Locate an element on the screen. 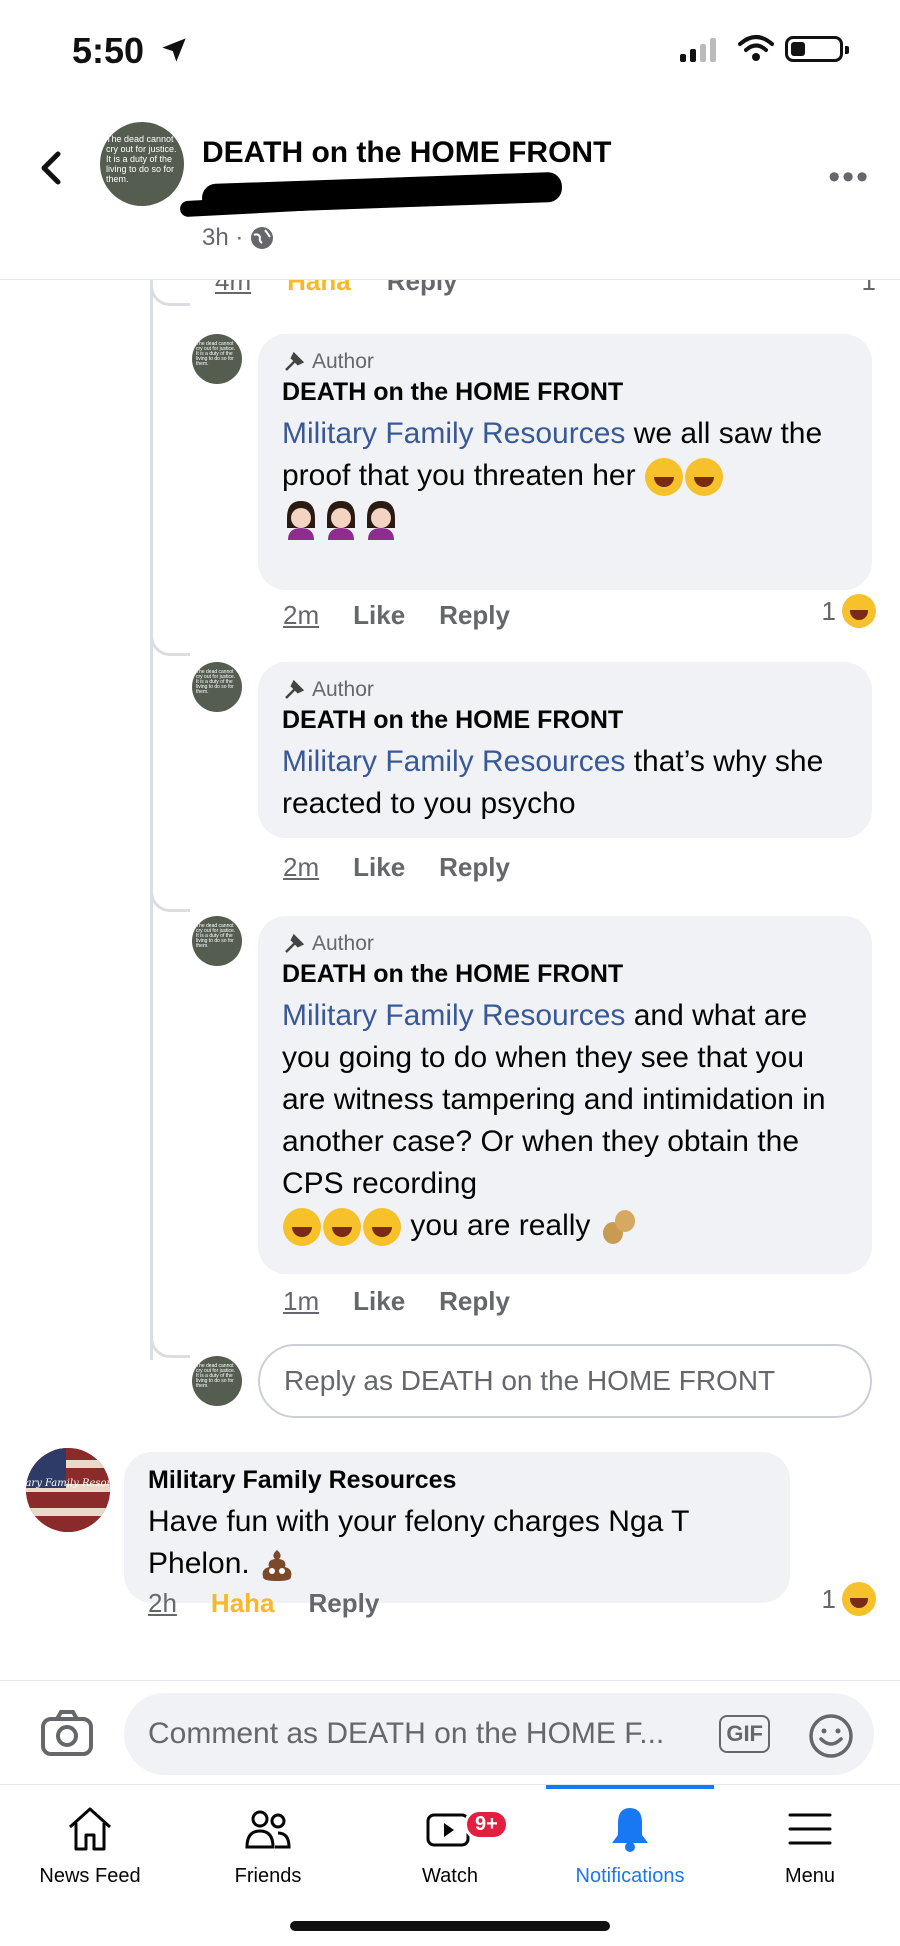 The image size is (900, 1946). tab-watch: 9+ Watch is located at coordinates (450, 1845).